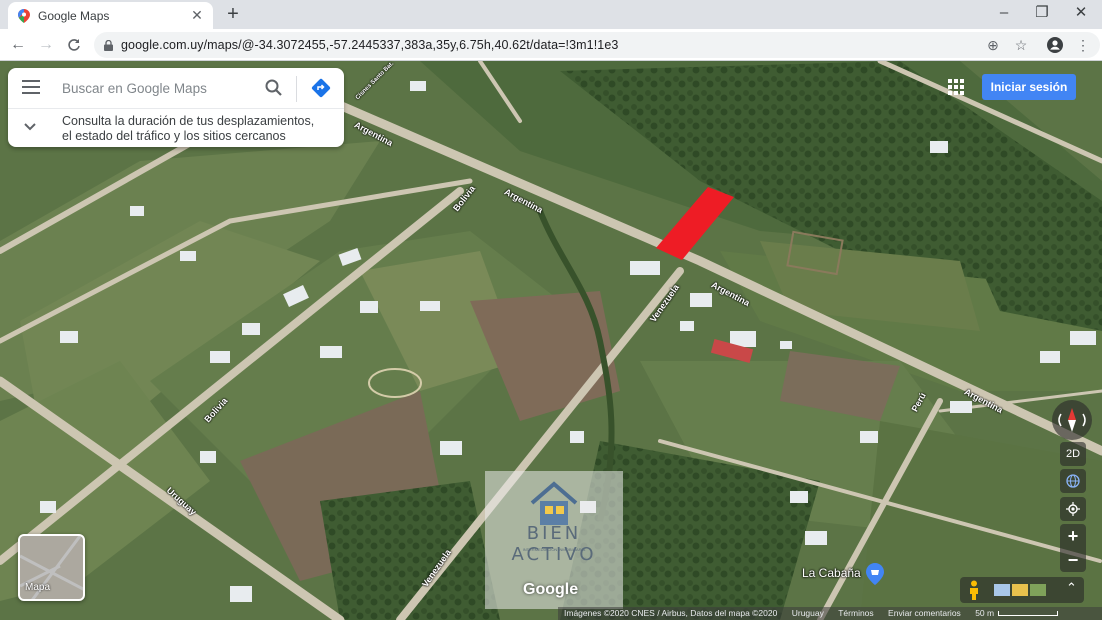  What do you see at coordinates (956, 87) in the screenshot?
I see `apps-grid-icon` at bounding box center [956, 87].